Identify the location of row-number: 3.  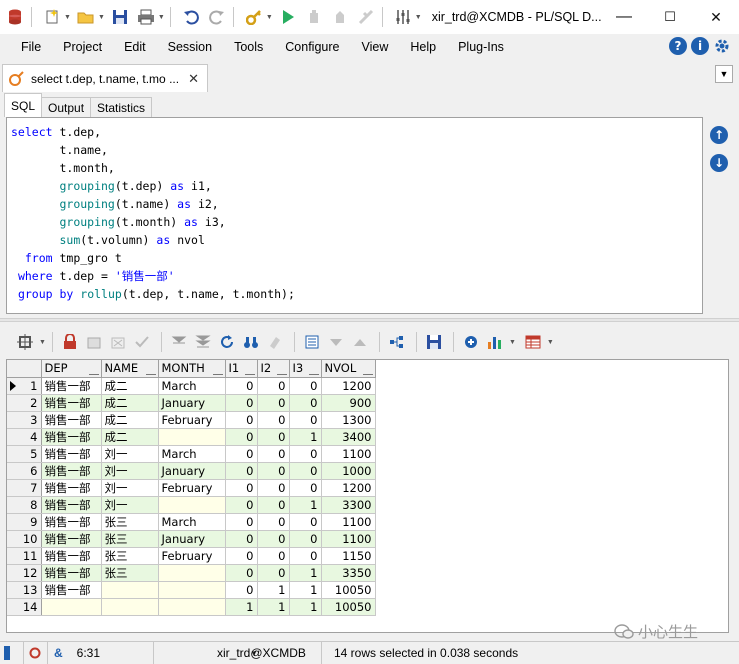
(24, 420).